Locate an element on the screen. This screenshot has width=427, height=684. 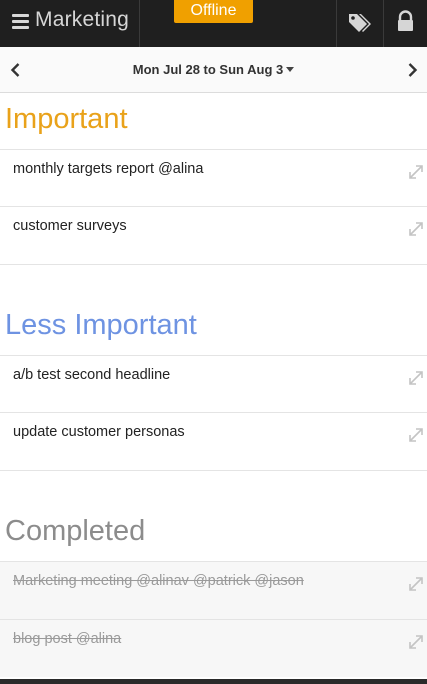
task-text: monthly targets report @alina is located at coordinates (108, 169).